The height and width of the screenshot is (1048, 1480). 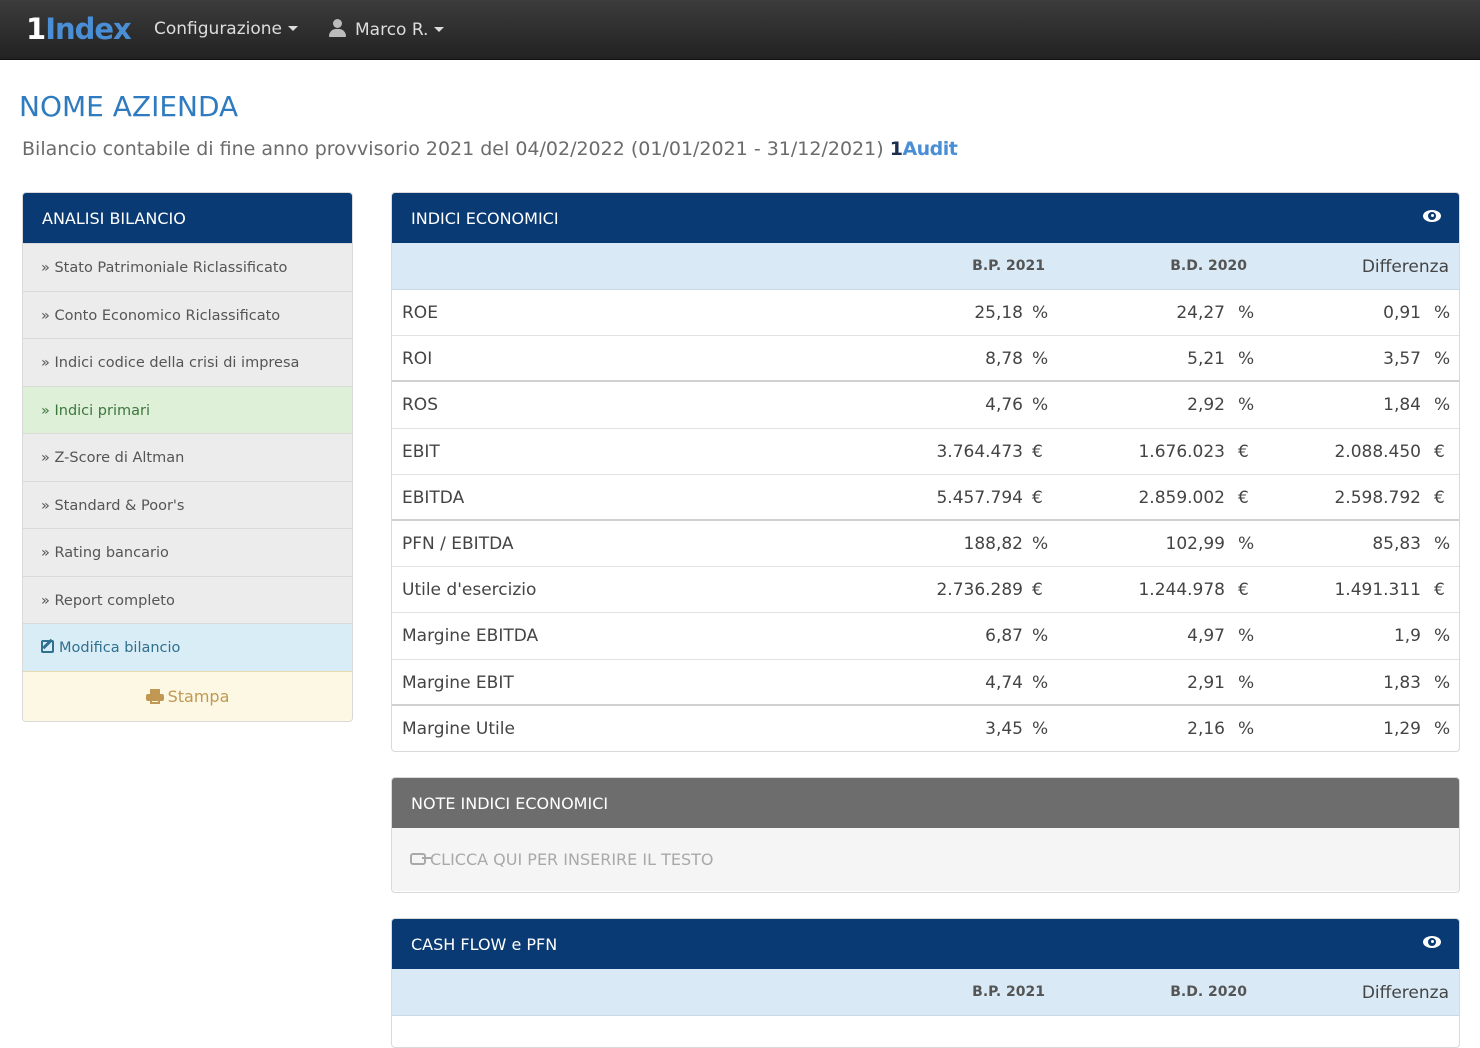 I want to click on value-bp2021: 5.457.794, so click(x=979, y=497).